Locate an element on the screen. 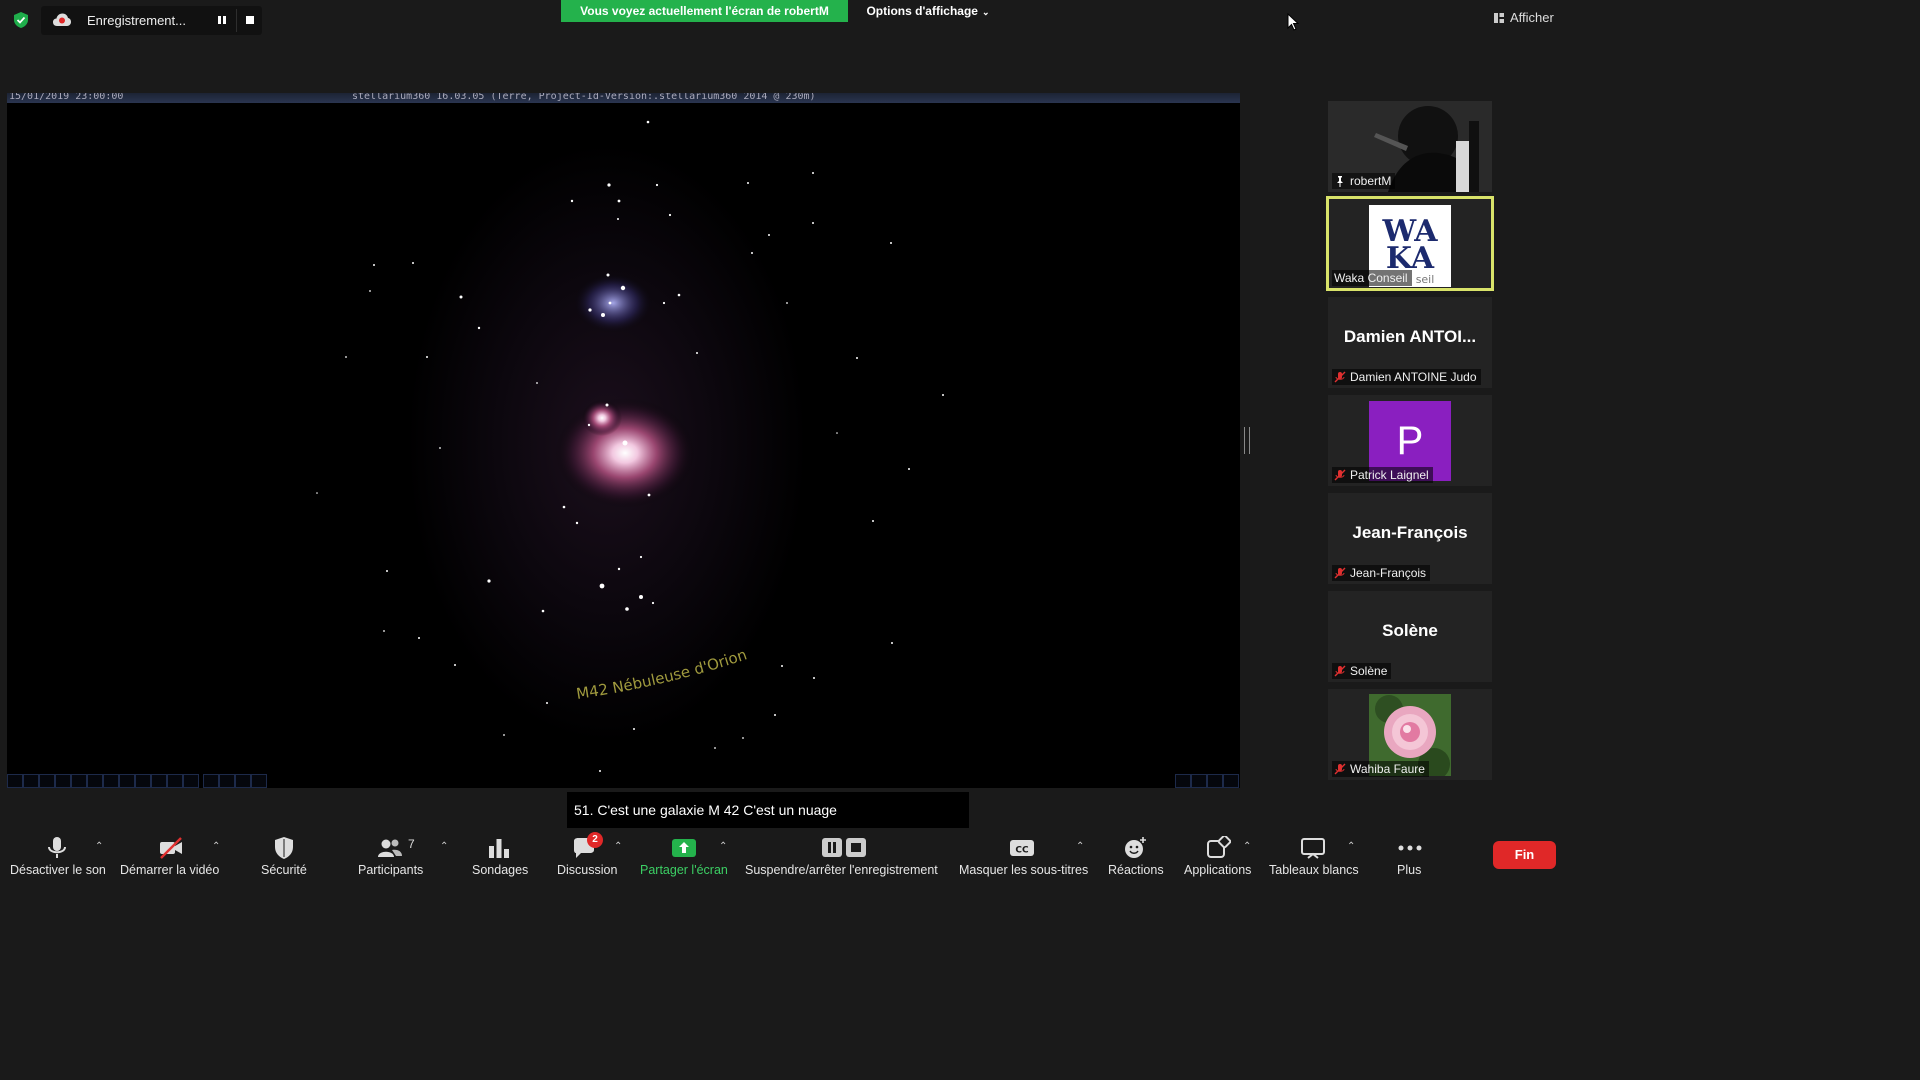 Image resolution: width=1920 pixels, height=1080 pixels. participant-name-text: Solène is located at coordinates (1369, 671).